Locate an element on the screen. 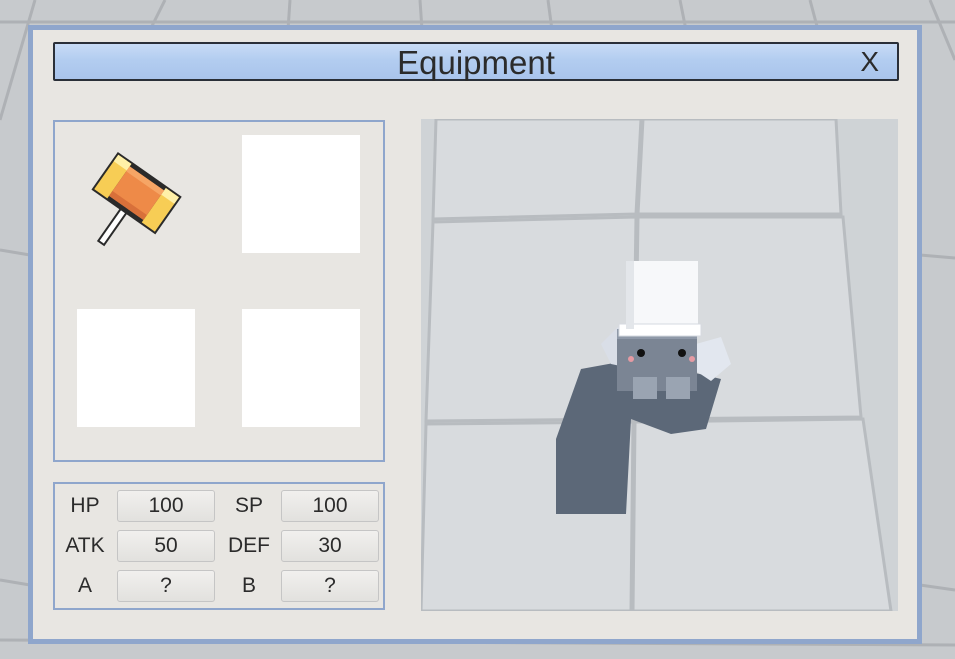 The width and height of the screenshot is (955, 659). a-label: A is located at coordinates (84, 585).